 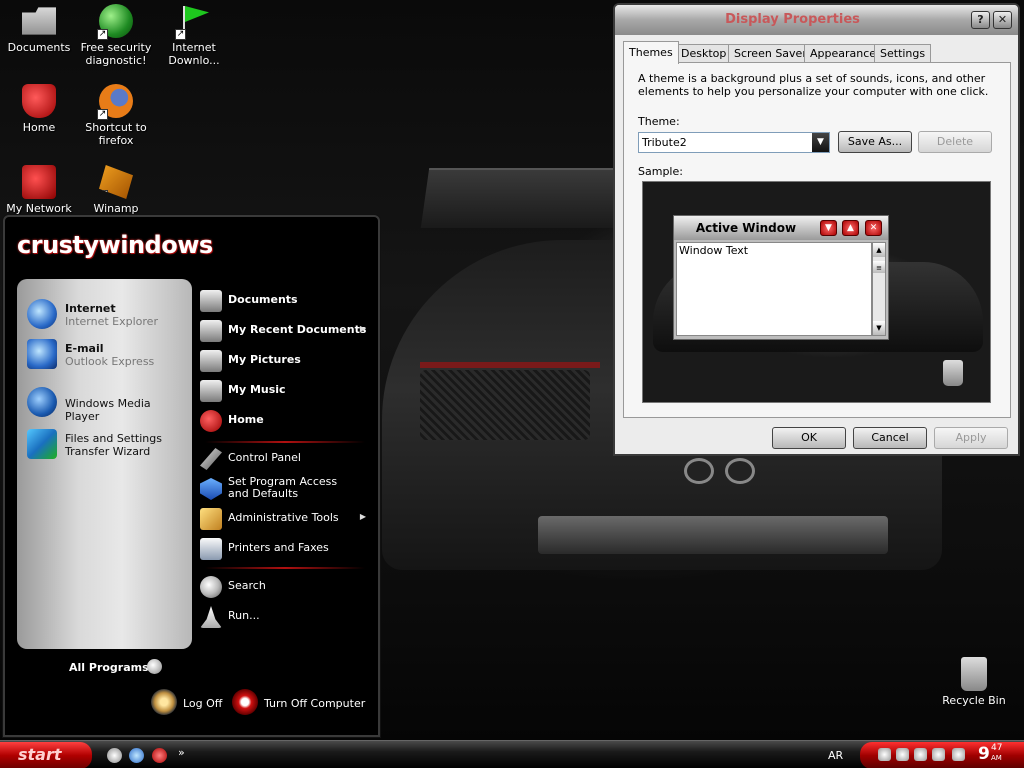 I want to click on desktop-icon-winamp: ↗ Winamp, so click(x=116, y=190).